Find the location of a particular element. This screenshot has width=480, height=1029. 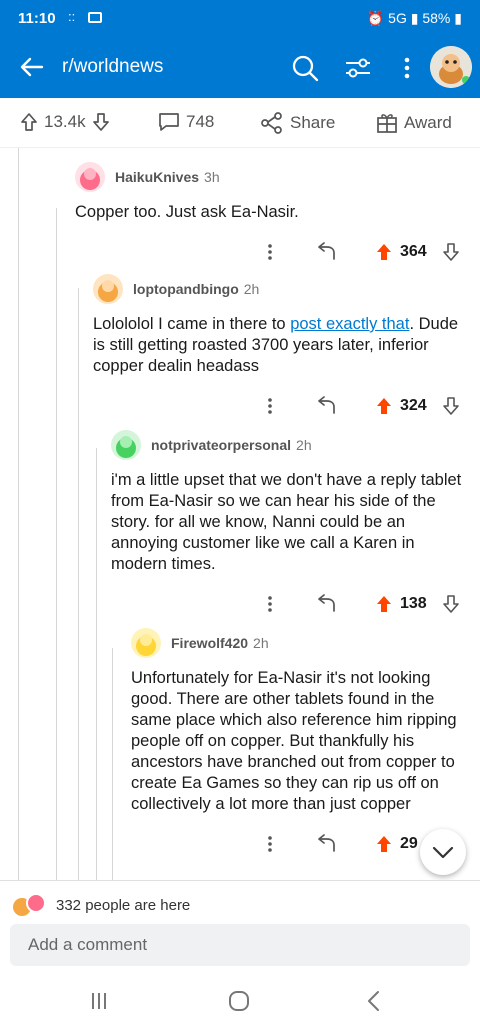

comment-header: Firewolf420 2h is located at coordinates (300, 643).